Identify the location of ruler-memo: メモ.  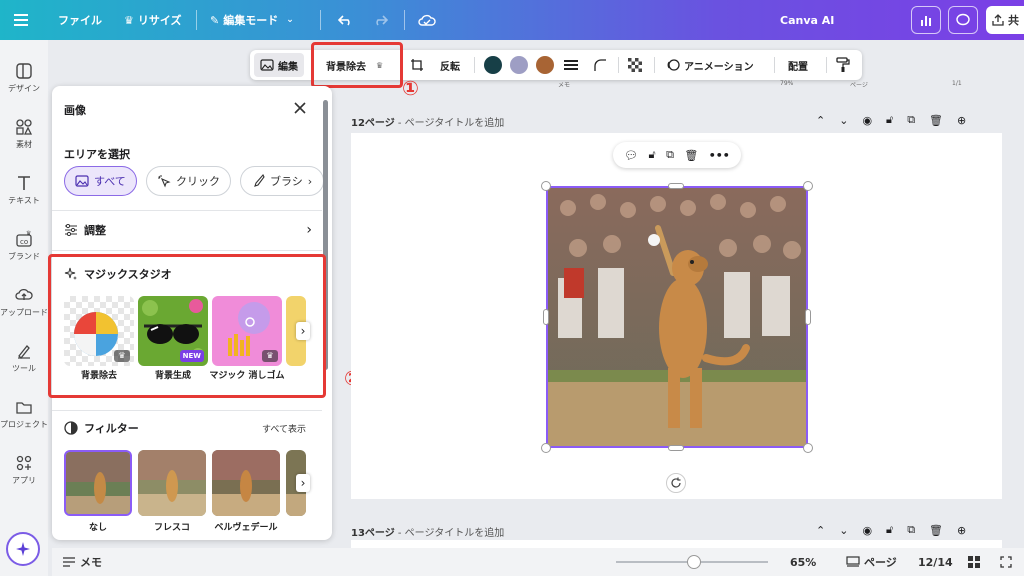
(564, 85).